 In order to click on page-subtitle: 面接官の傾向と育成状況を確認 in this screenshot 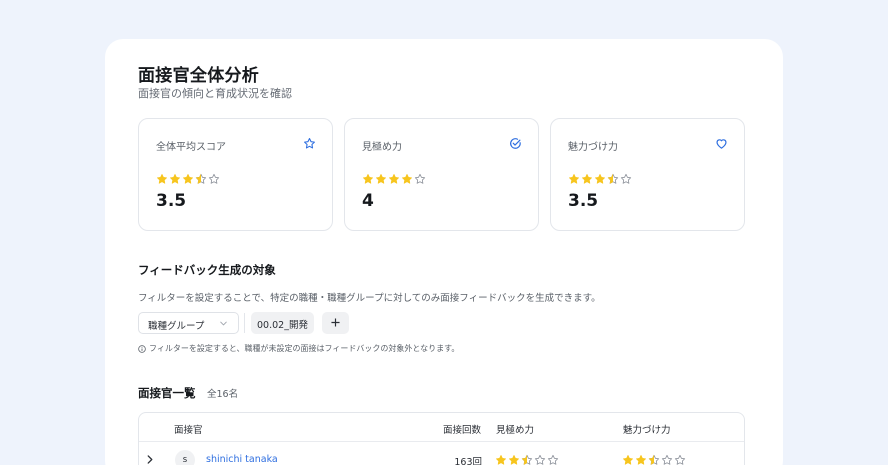, I will do `click(215, 93)`.